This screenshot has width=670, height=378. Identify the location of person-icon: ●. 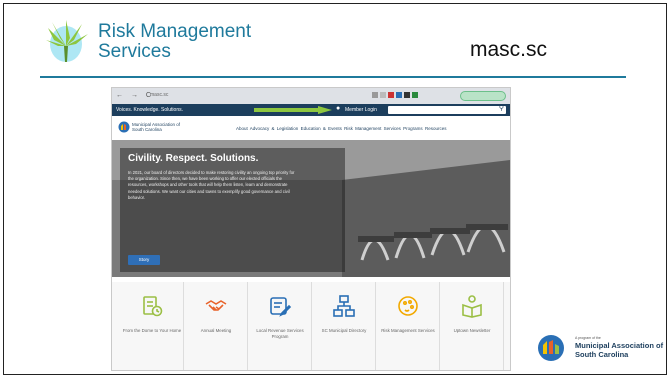
(338, 108).